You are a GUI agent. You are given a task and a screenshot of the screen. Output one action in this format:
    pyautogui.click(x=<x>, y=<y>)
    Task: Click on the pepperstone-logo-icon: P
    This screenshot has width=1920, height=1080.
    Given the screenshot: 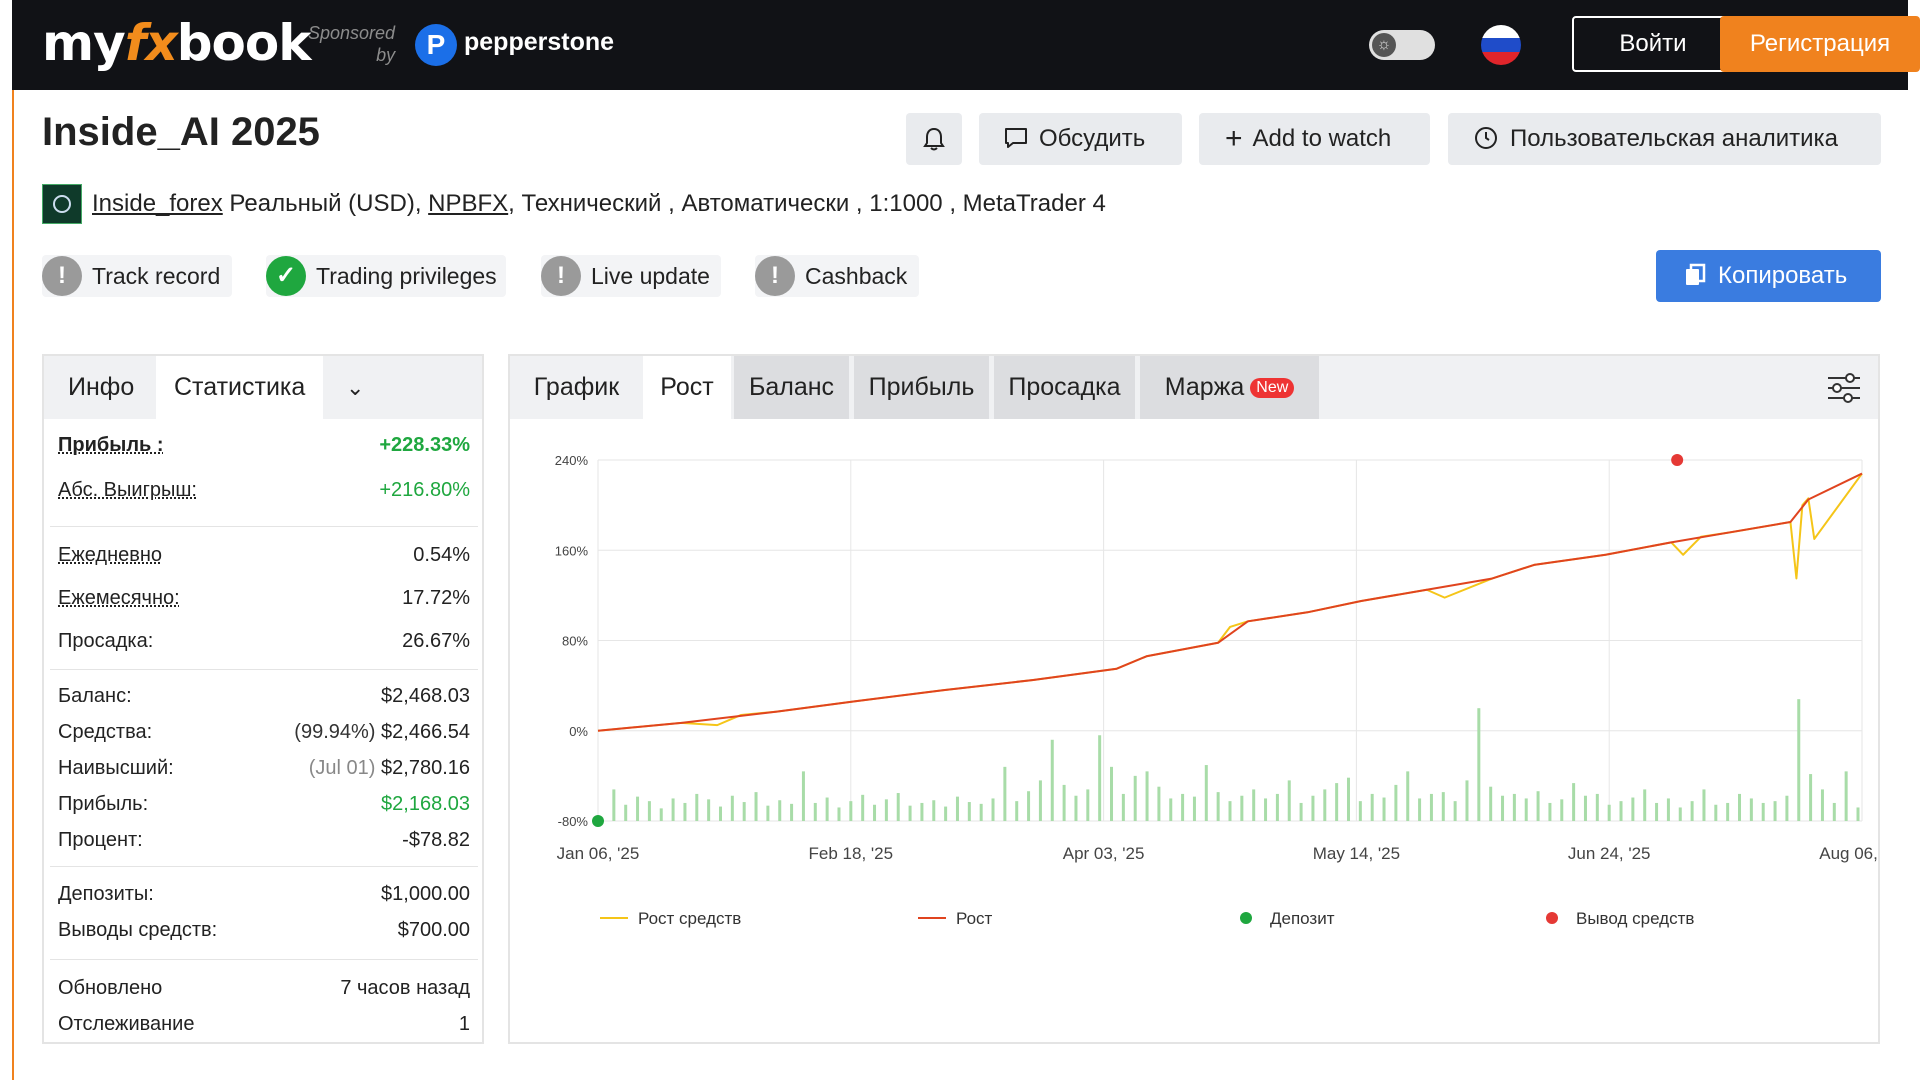 What is the action you would take?
    pyautogui.click(x=436, y=45)
    